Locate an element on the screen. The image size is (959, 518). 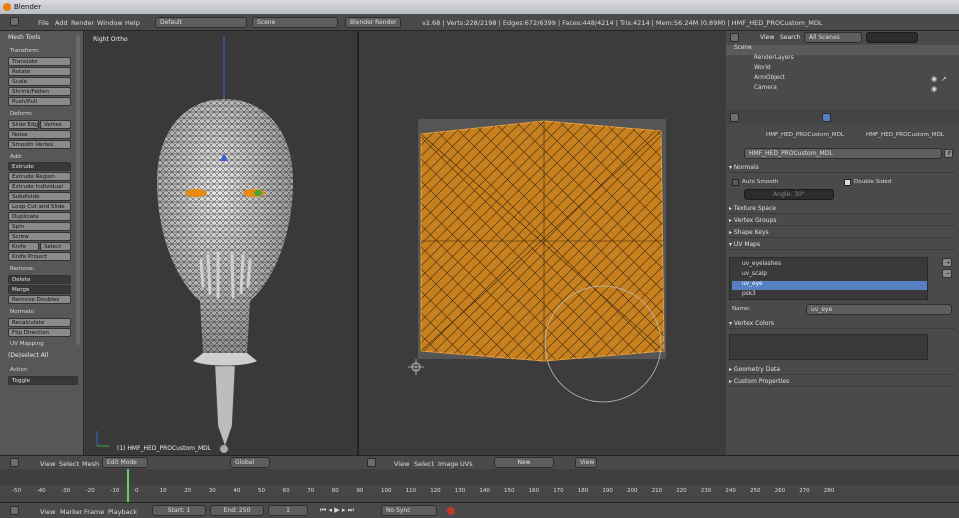
remove-uv-map-button: − is located at coordinates (947, 273).